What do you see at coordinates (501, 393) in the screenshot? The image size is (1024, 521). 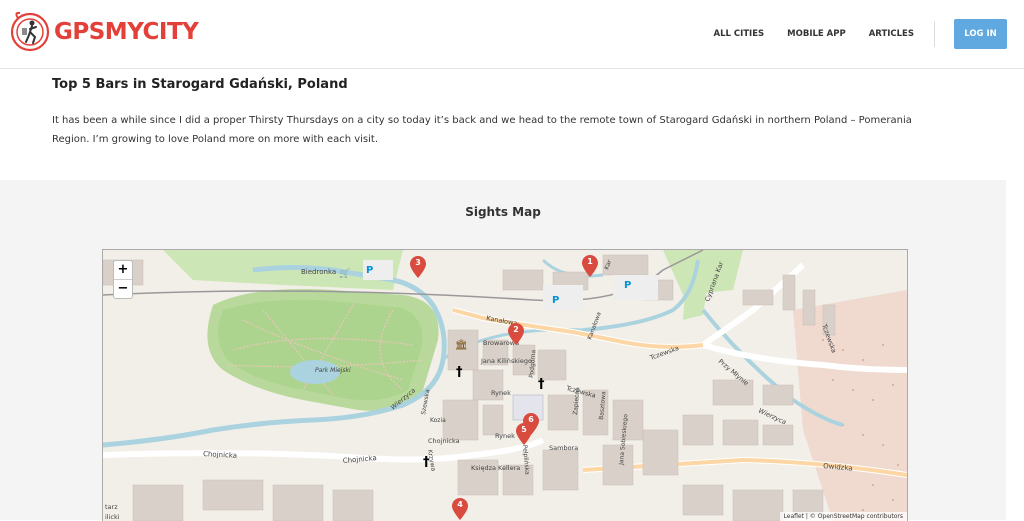 I see `label-rynek-1: Rynek` at bounding box center [501, 393].